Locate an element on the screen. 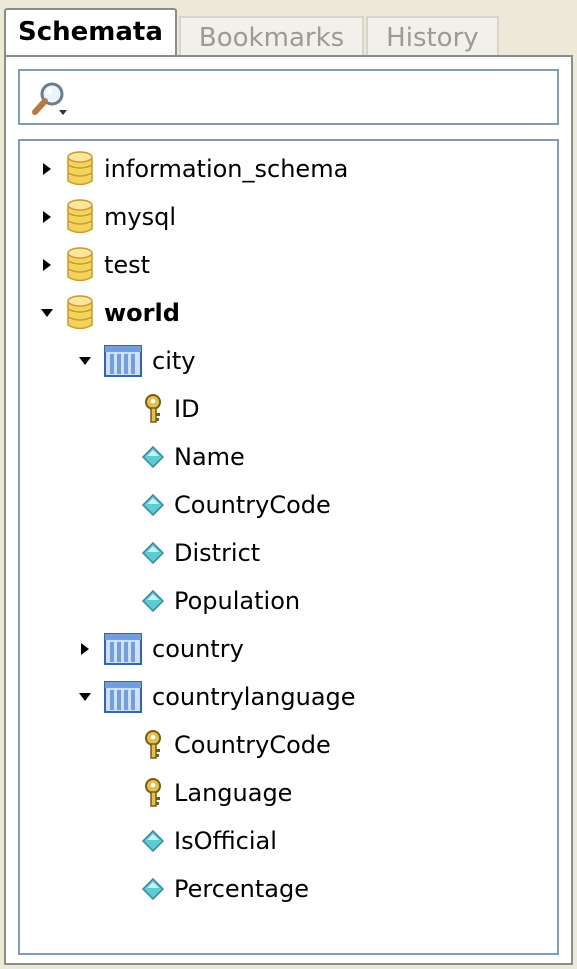  tab-schemata: Schemata is located at coordinates (90, 32).